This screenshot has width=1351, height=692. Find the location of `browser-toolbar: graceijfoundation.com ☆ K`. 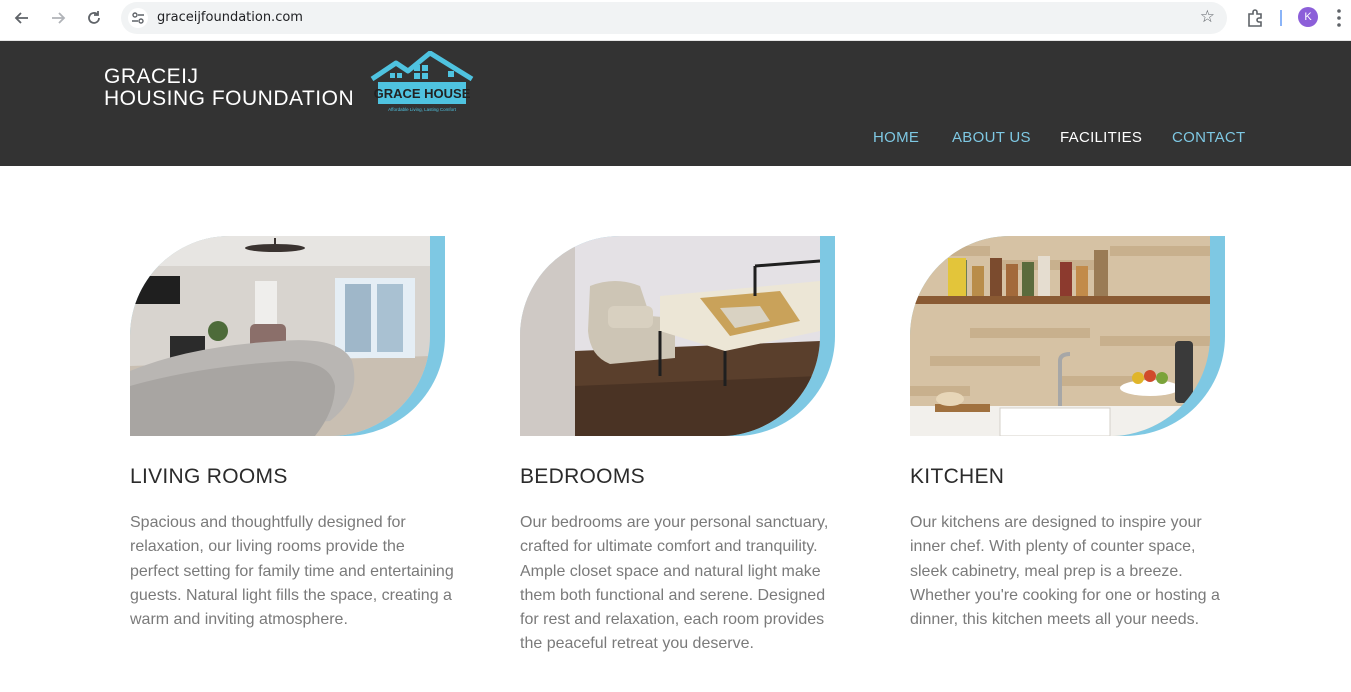

browser-toolbar: graceijfoundation.com ☆ K is located at coordinates (675, 20).